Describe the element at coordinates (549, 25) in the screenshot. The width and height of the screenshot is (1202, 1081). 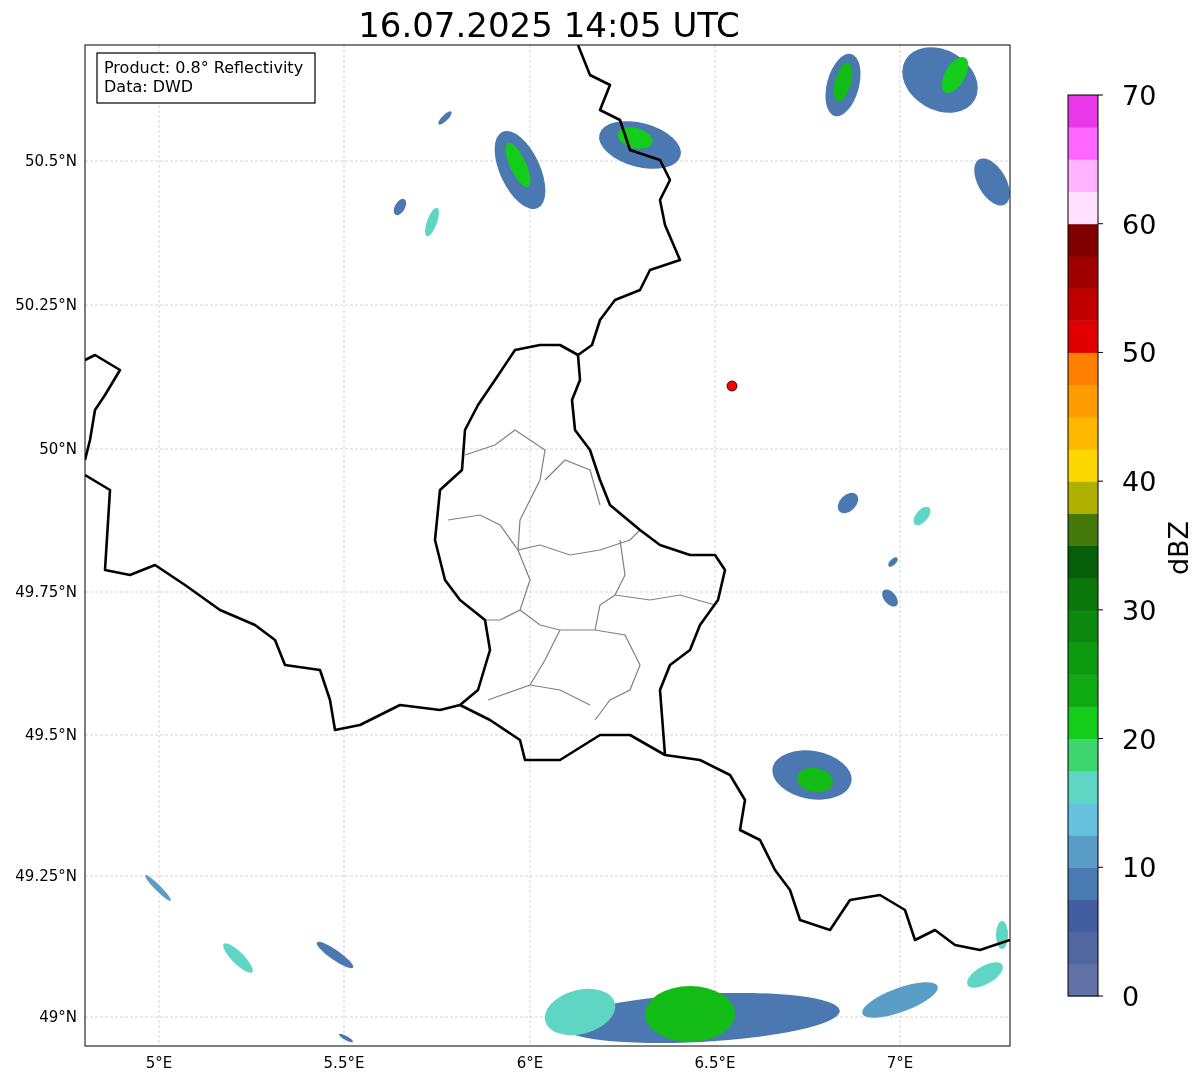
I see `chart-title: 16.07.2025 14:05 UTC` at that location.